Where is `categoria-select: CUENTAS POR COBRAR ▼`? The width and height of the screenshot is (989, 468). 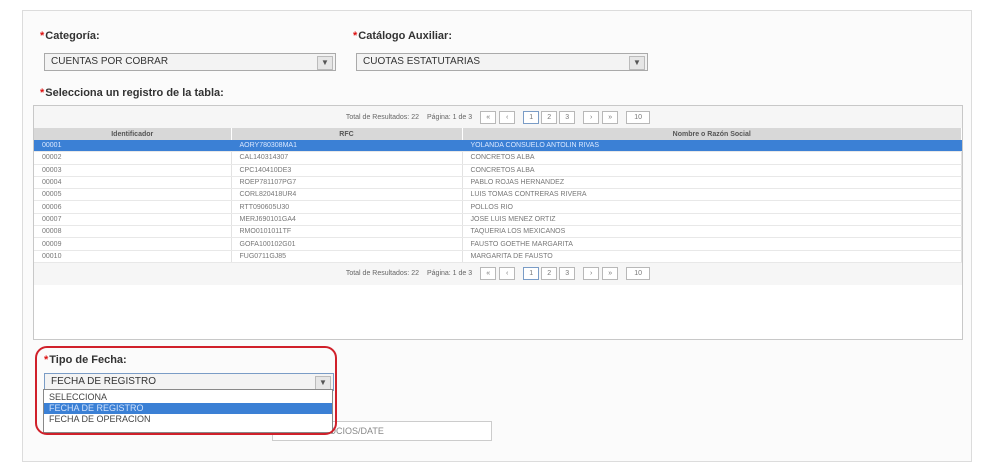 categoria-select: CUENTAS POR COBRAR ▼ is located at coordinates (190, 62).